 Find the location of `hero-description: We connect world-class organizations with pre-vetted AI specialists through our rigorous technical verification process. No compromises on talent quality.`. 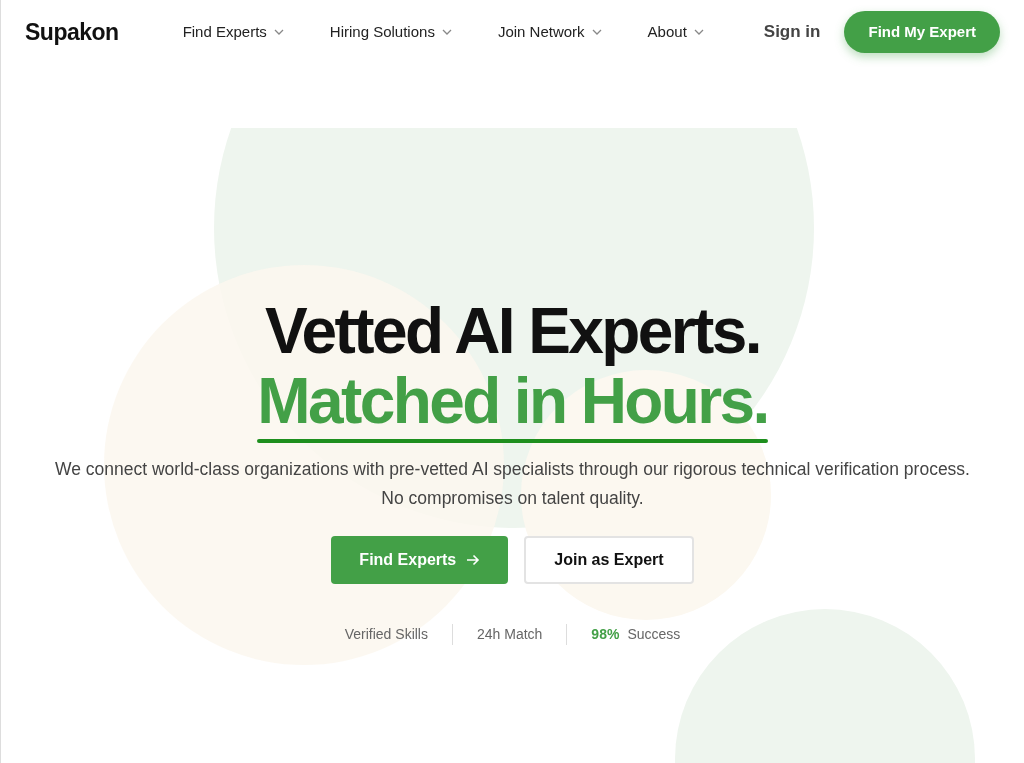

hero-description: We connect world-class organizations with pre-vetted AI specialists through our rigorous technical verification process. No compromises on talent quality. is located at coordinates (512, 483).